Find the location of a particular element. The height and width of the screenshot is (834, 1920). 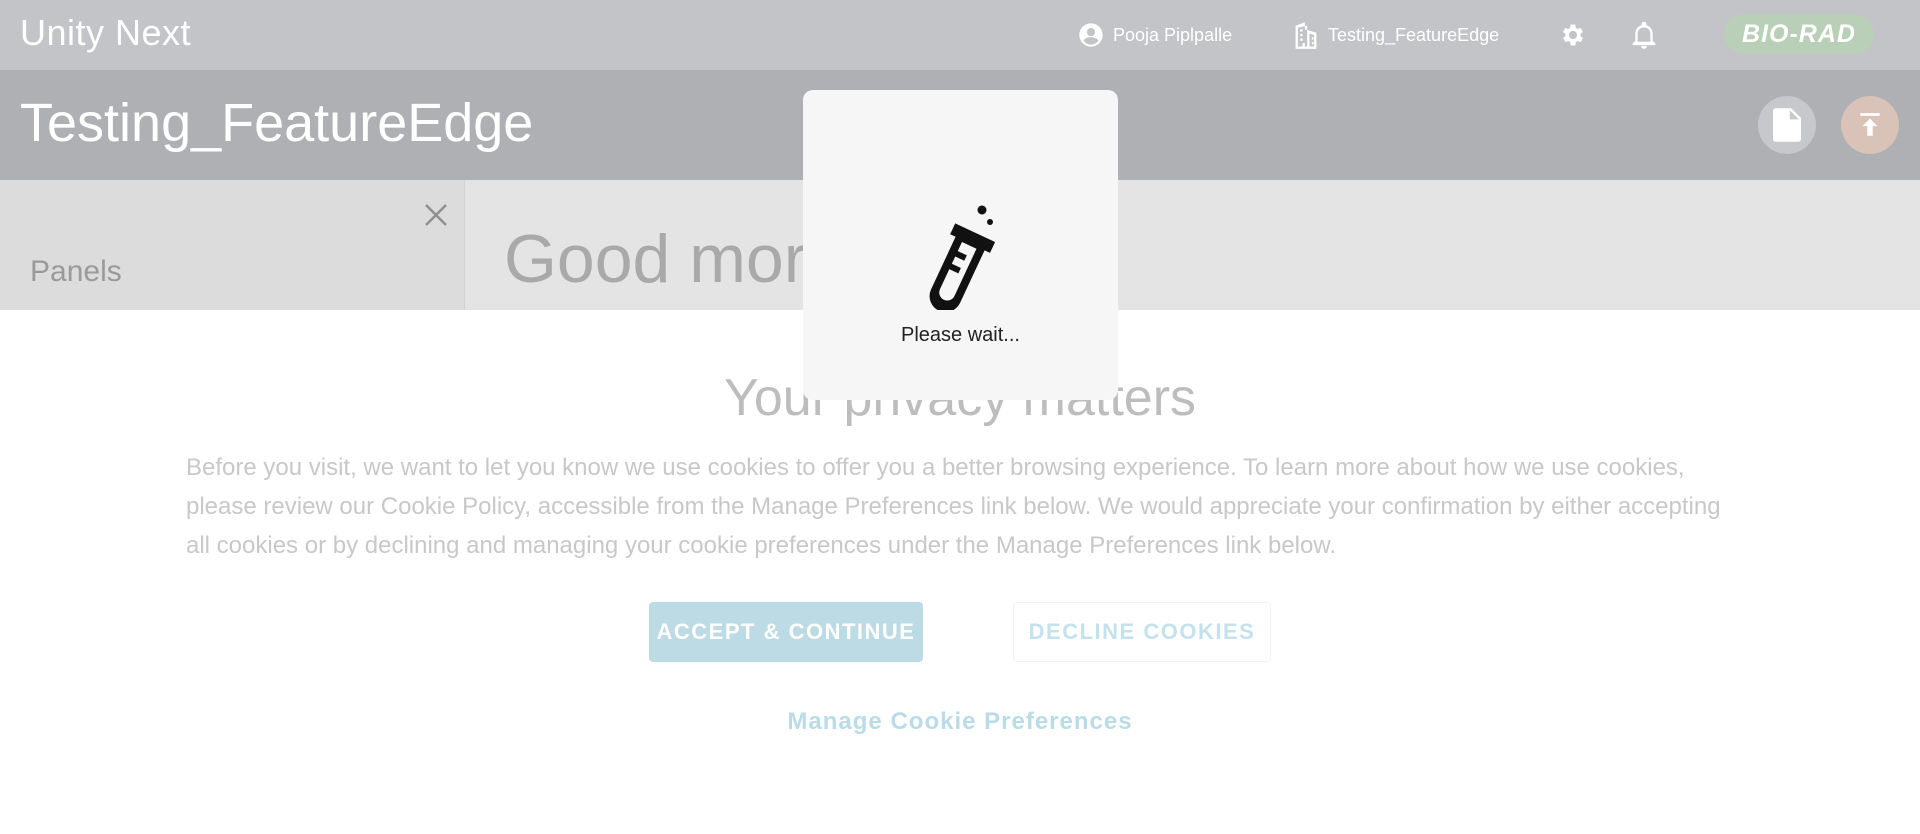

lab-selector: Testing_FeatureEdge is located at coordinates (1395, 35).